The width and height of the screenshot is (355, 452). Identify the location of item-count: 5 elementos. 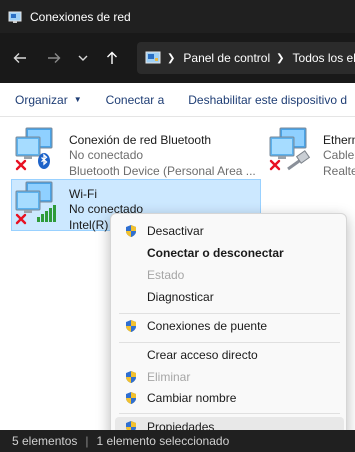
(45, 441).